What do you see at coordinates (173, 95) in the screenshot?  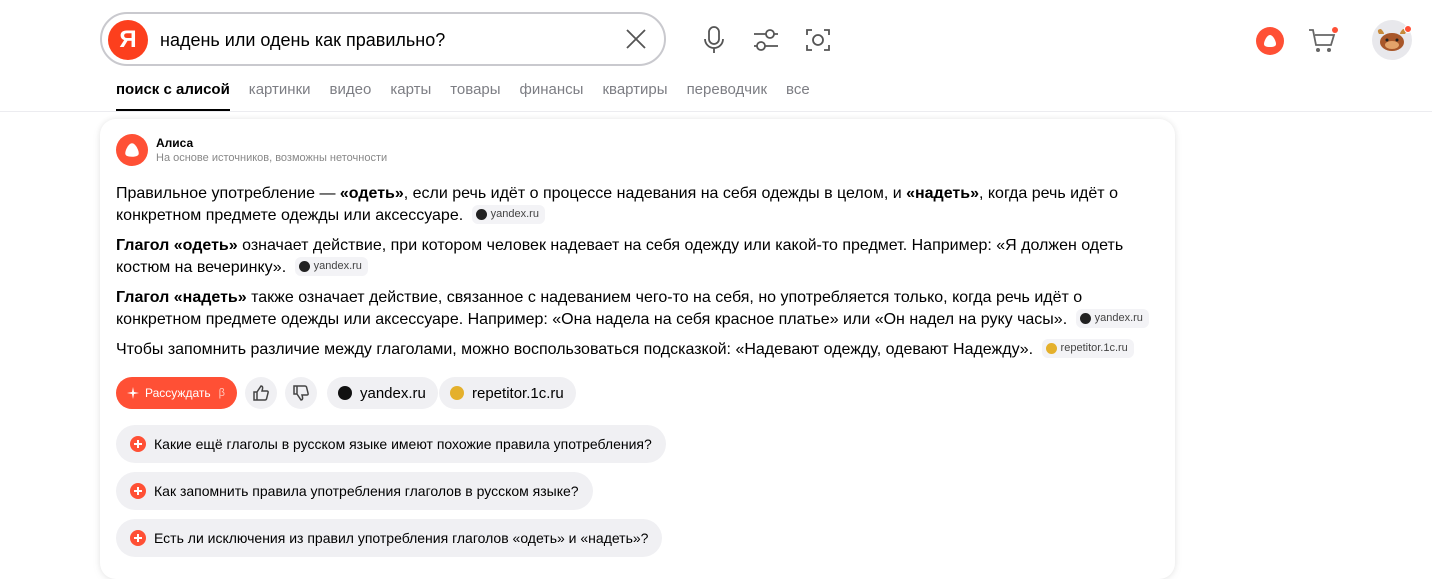 I see `tab-alice-search: поиск с алисой` at bounding box center [173, 95].